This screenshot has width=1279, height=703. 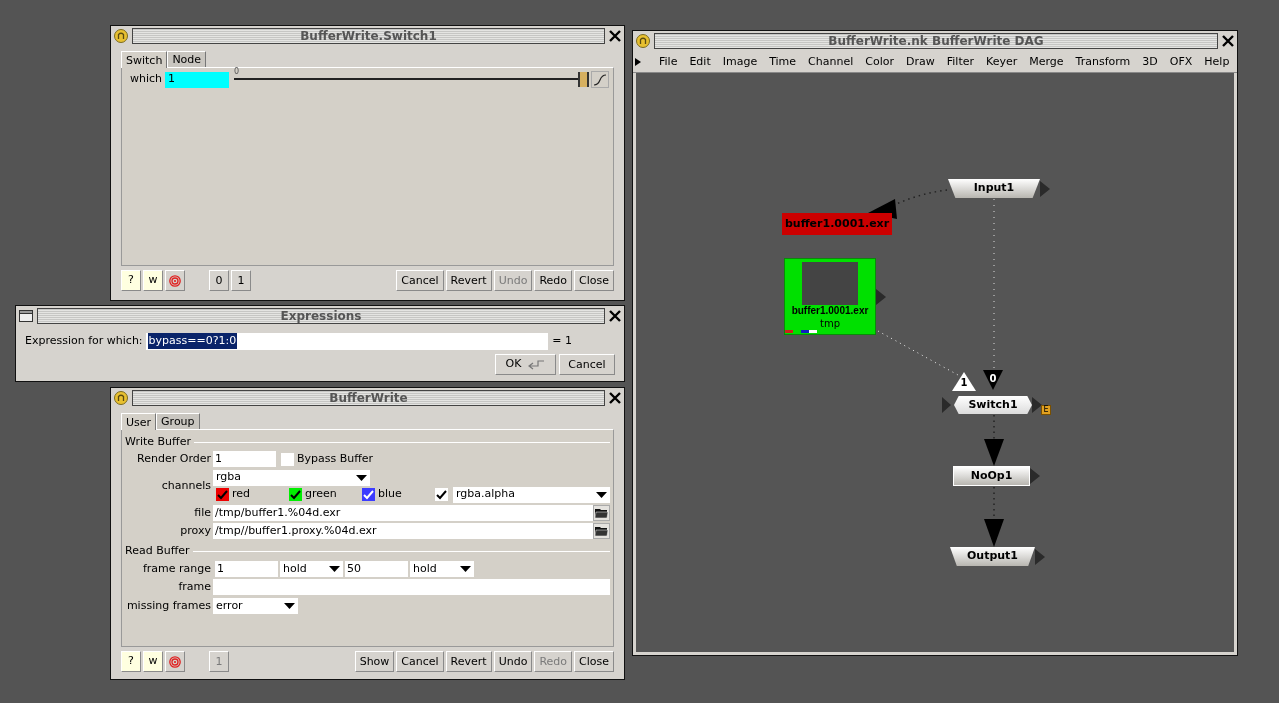 I want to click on ok-button: OK, so click(x=525, y=364).